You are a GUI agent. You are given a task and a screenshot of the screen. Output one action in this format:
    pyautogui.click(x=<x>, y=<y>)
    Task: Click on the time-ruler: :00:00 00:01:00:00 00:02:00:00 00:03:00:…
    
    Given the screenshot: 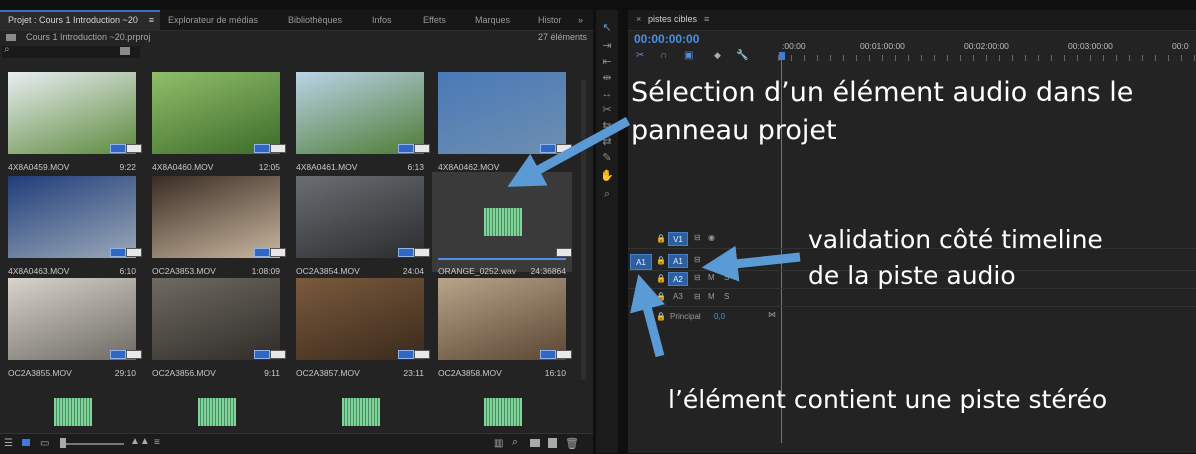 What is the action you would take?
    pyautogui.click(x=987, y=50)
    